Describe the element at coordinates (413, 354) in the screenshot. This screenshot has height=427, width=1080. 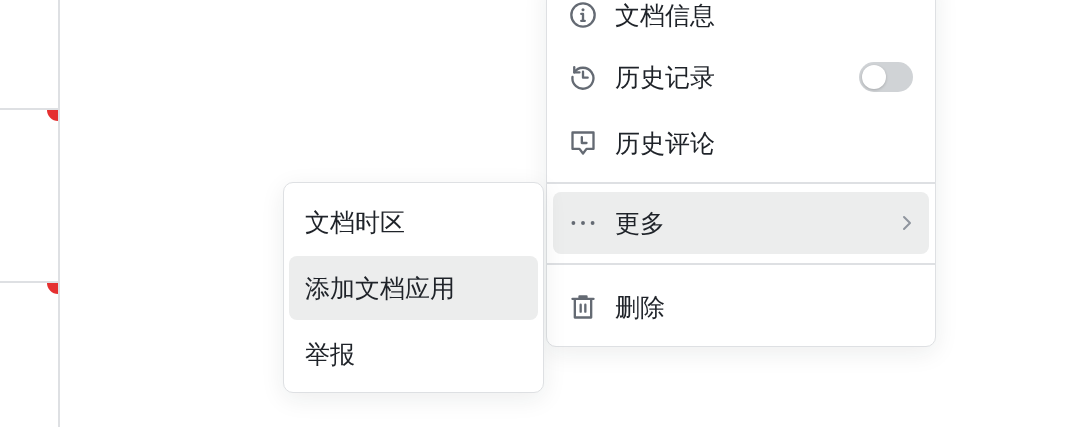
I see `menu-item: 举报` at that location.